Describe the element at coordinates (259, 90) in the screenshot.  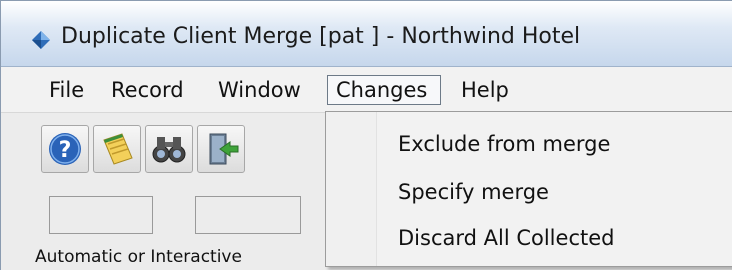
I see `menu-window: Window` at that location.